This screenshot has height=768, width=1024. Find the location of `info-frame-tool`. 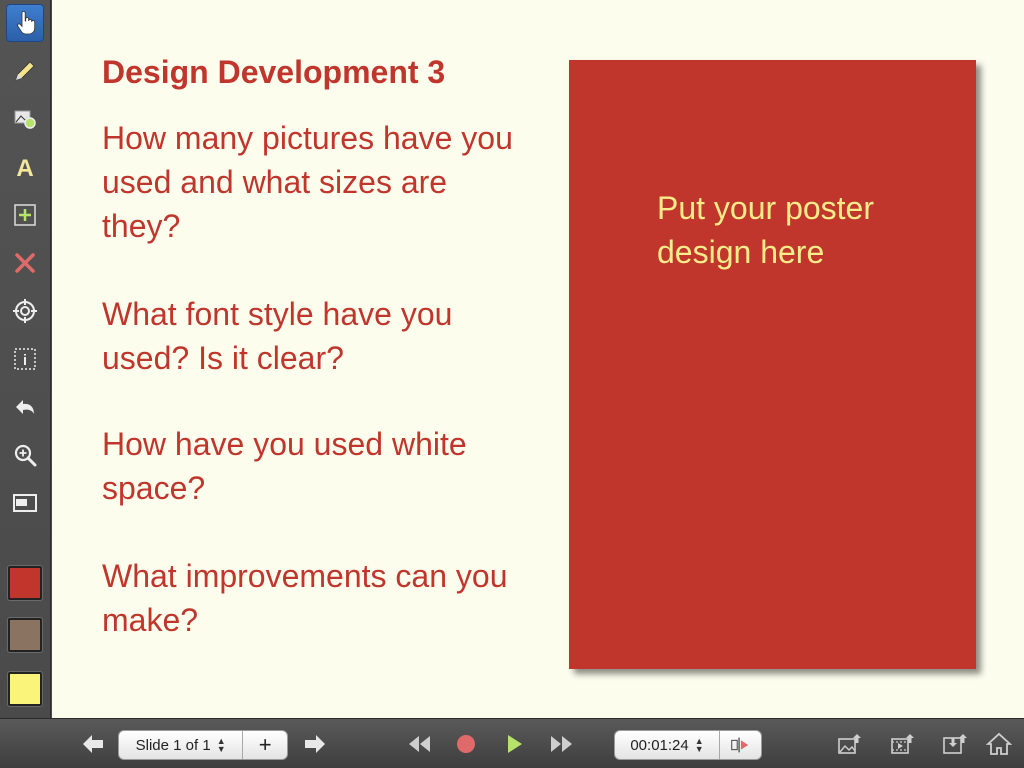

info-frame-tool is located at coordinates (25, 359).